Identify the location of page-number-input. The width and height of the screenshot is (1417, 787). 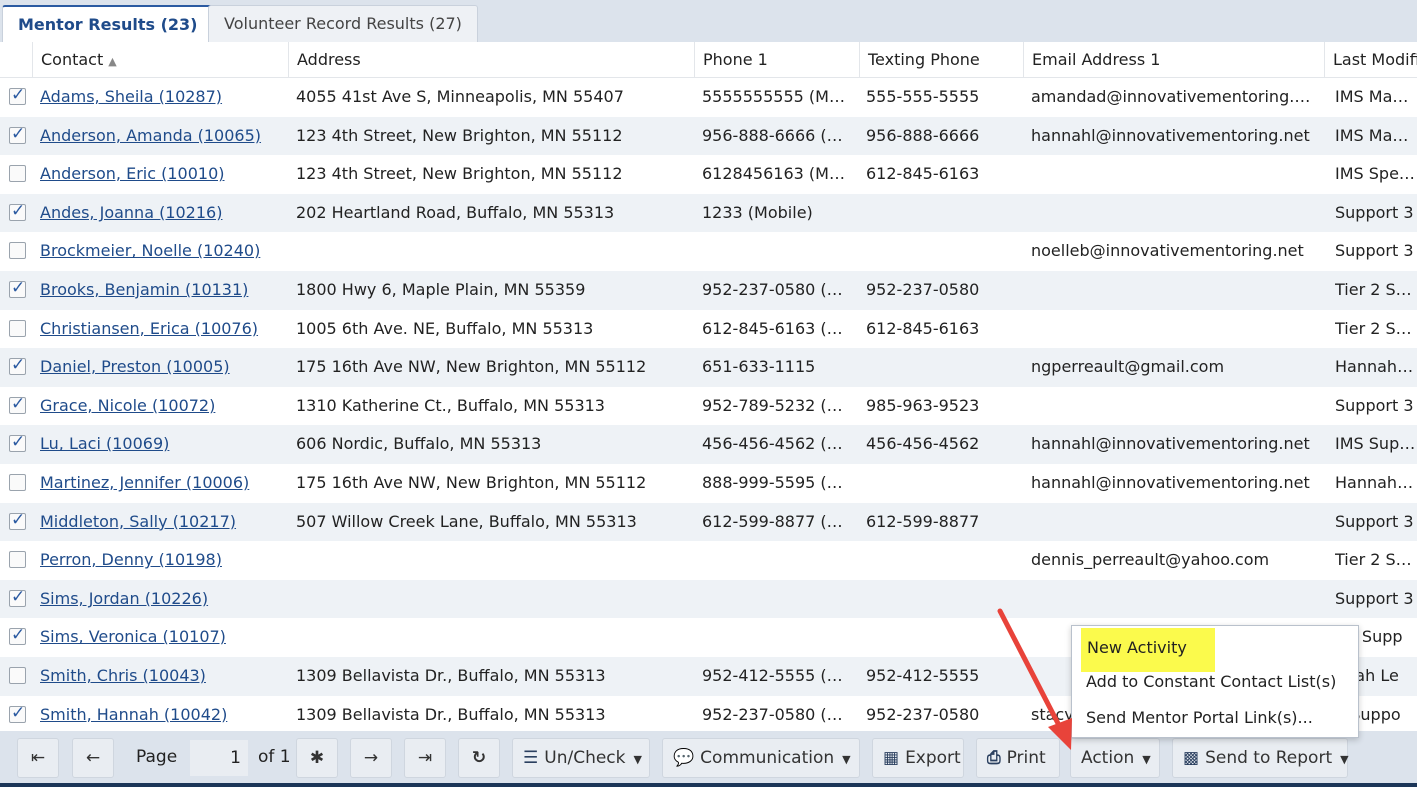
(219, 758).